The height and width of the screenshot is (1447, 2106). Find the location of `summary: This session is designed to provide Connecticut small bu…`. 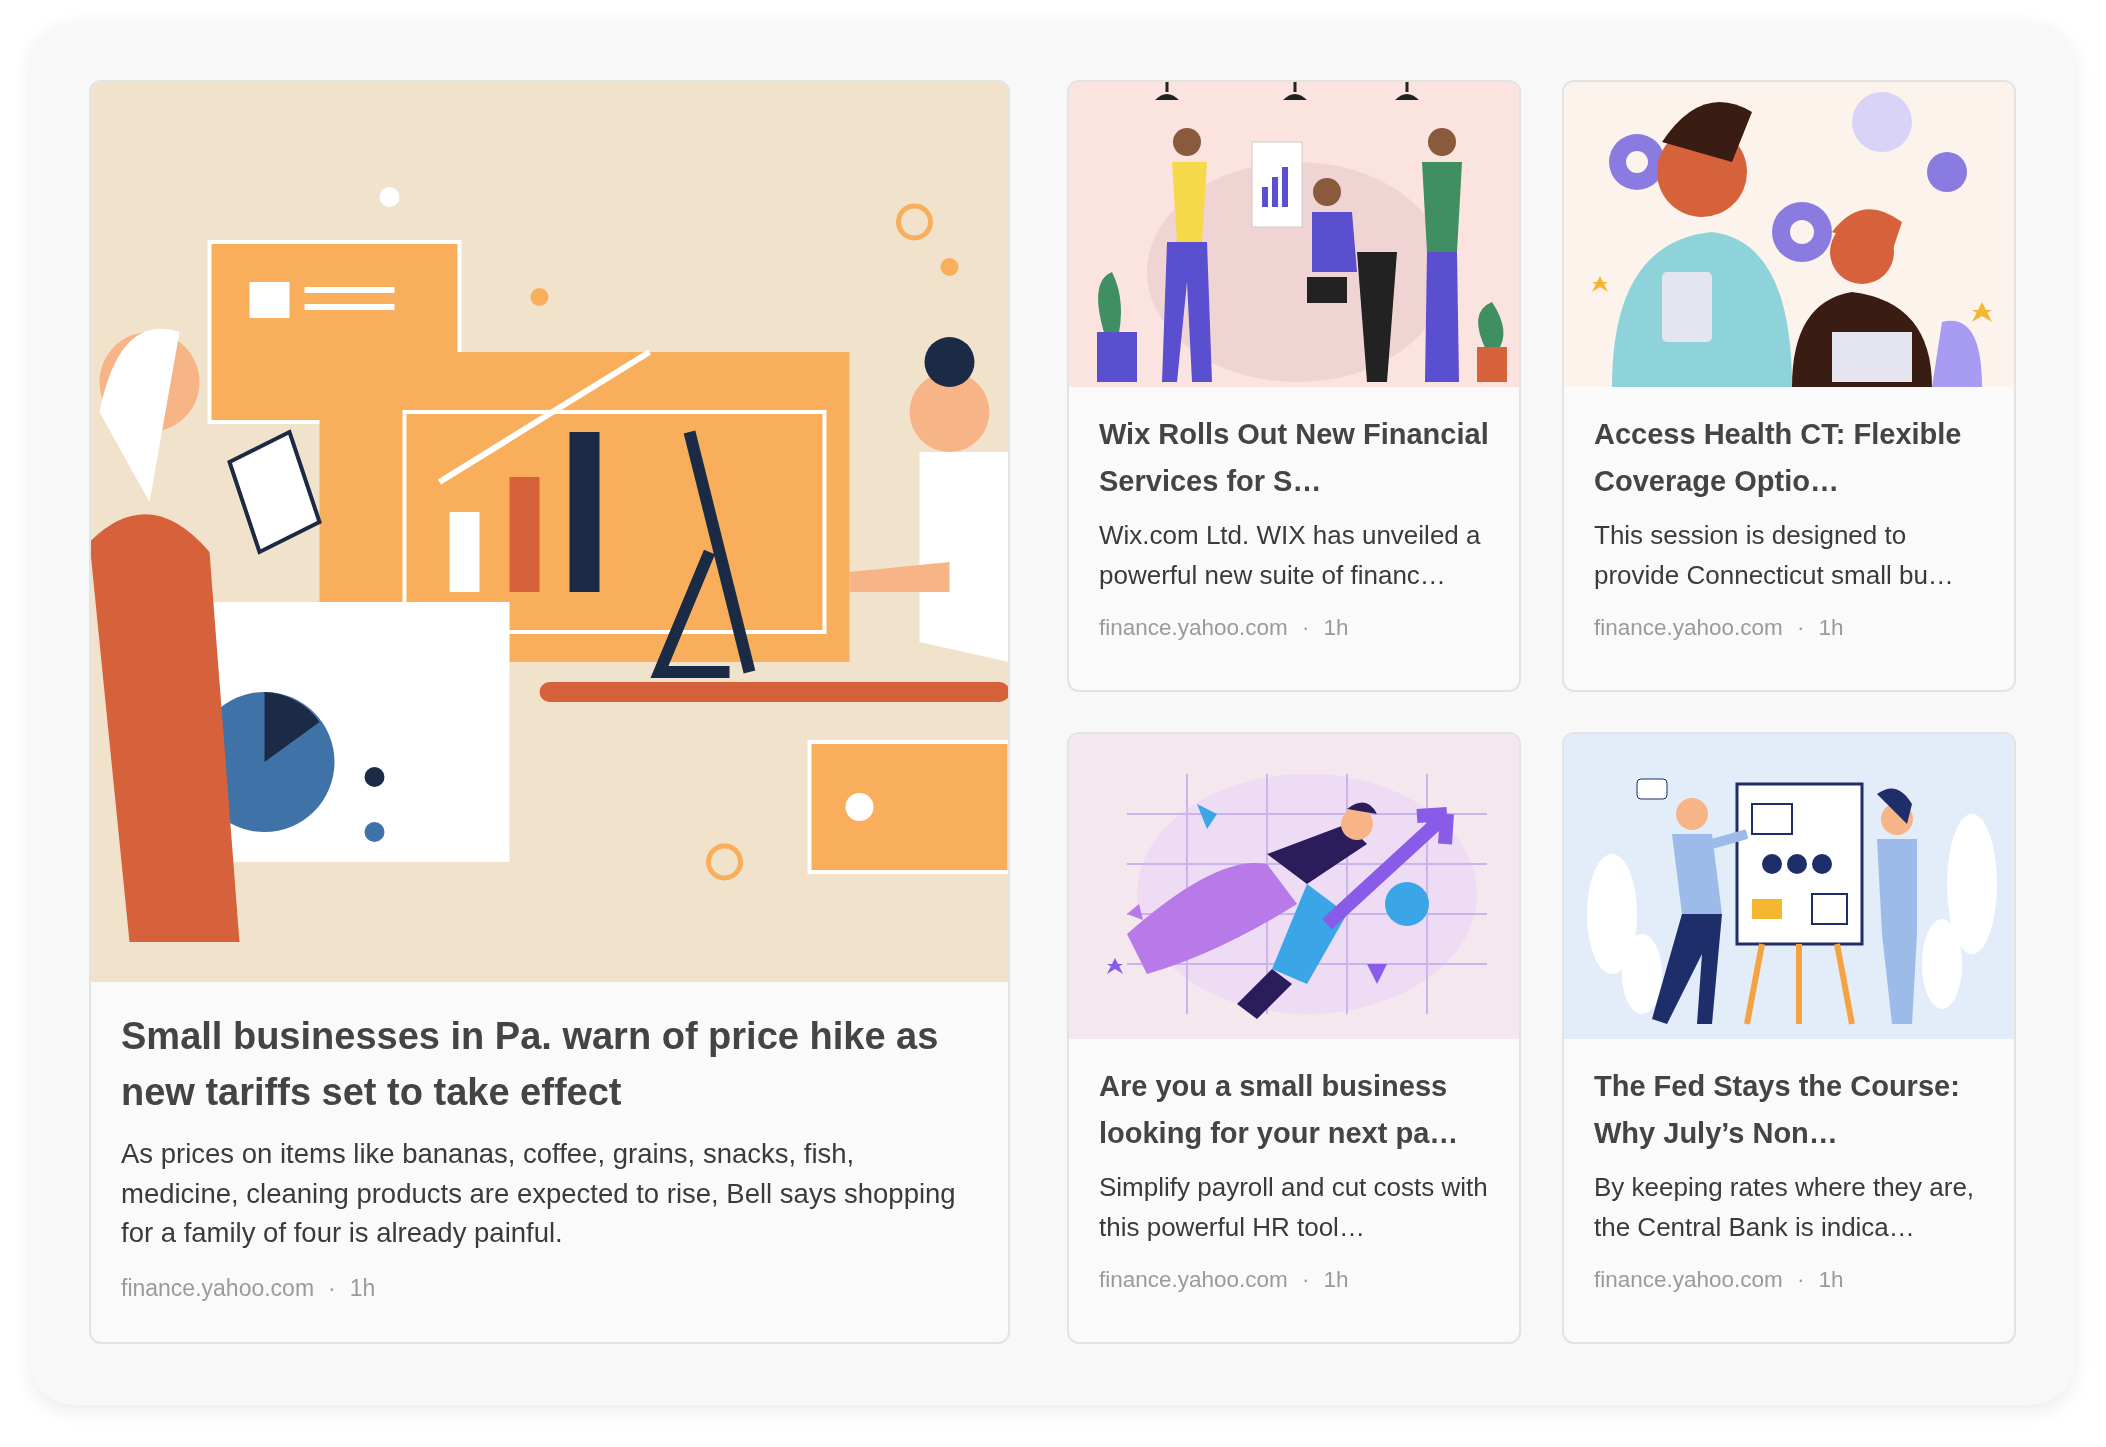

summary: This session is designed to provide Connecticut small bu… is located at coordinates (1774, 555).